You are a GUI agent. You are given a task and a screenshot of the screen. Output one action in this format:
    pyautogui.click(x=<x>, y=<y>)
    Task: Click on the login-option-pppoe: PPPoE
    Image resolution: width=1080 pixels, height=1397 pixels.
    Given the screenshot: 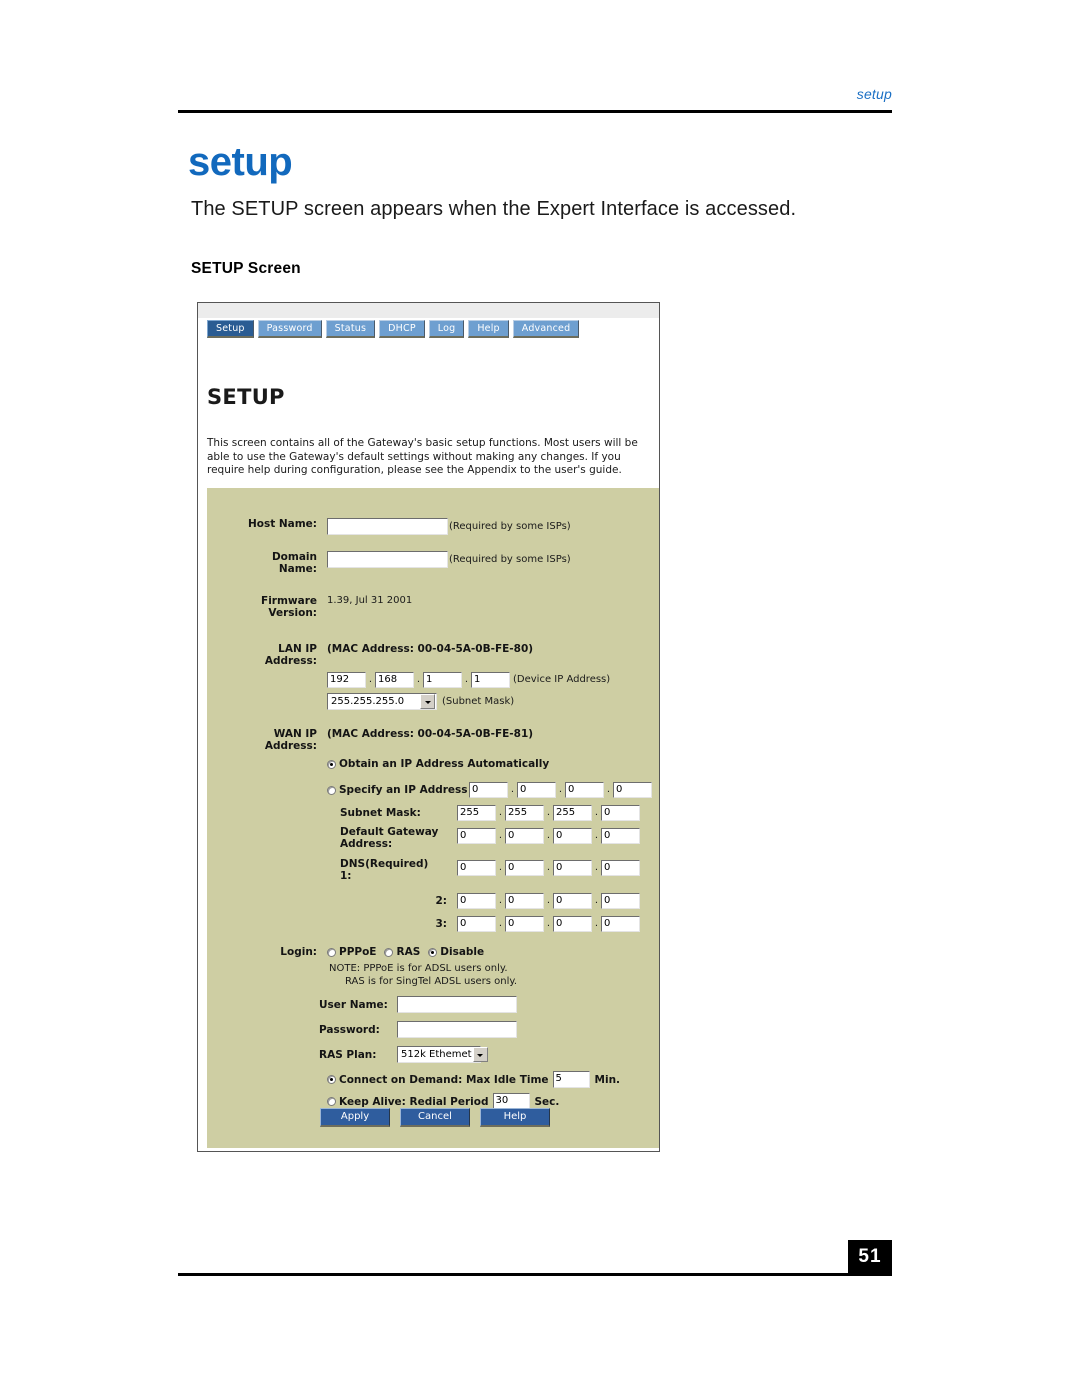 What is the action you would take?
    pyautogui.click(x=351, y=952)
    